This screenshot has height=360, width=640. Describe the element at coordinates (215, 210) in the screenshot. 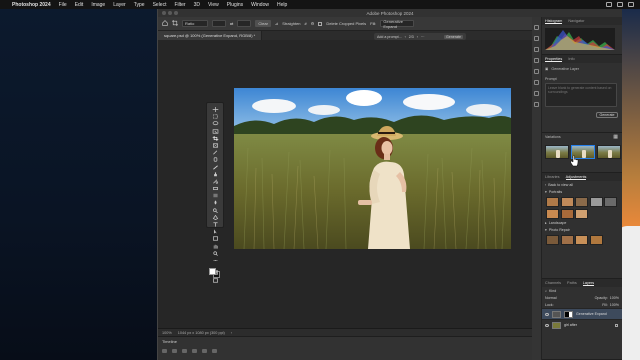

I see `dodge-tool-icon` at that location.